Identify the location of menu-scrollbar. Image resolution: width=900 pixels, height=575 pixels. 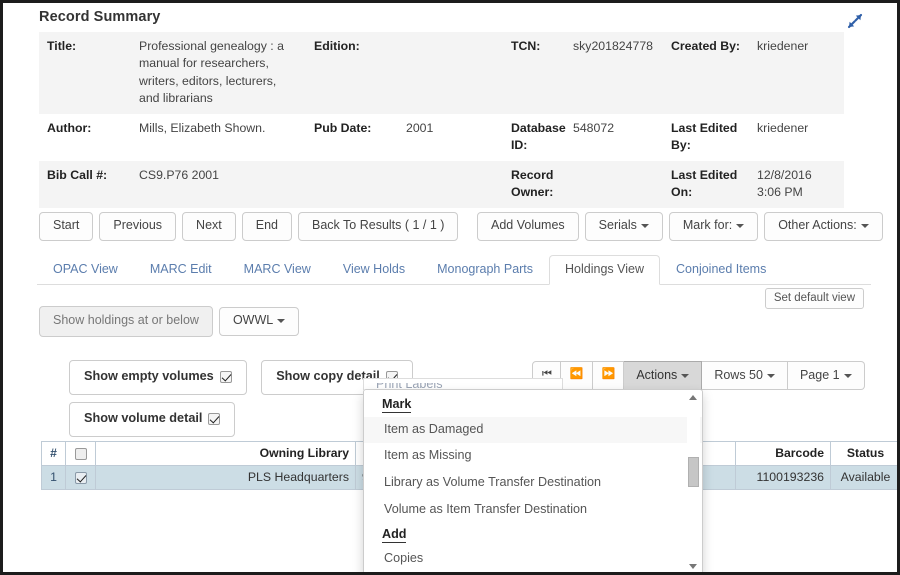
(693, 482).